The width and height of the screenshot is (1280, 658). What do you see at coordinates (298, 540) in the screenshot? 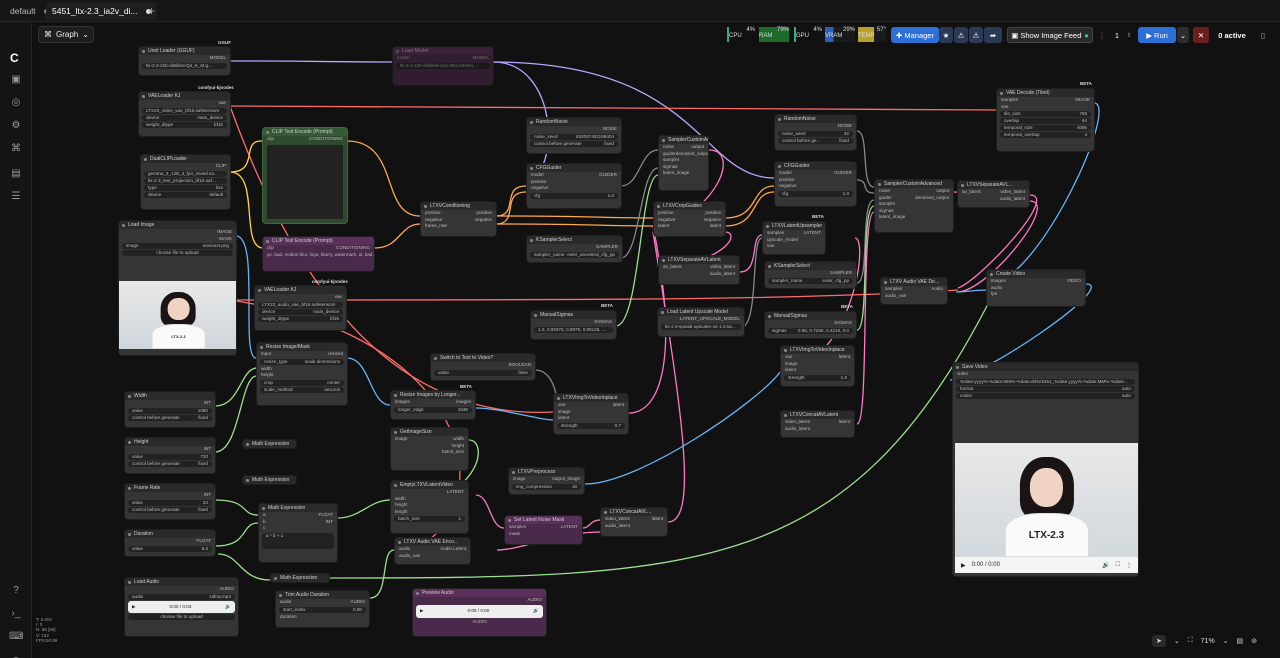
I see `expression-textarea: a * b + 1` at bounding box center [298, 540].